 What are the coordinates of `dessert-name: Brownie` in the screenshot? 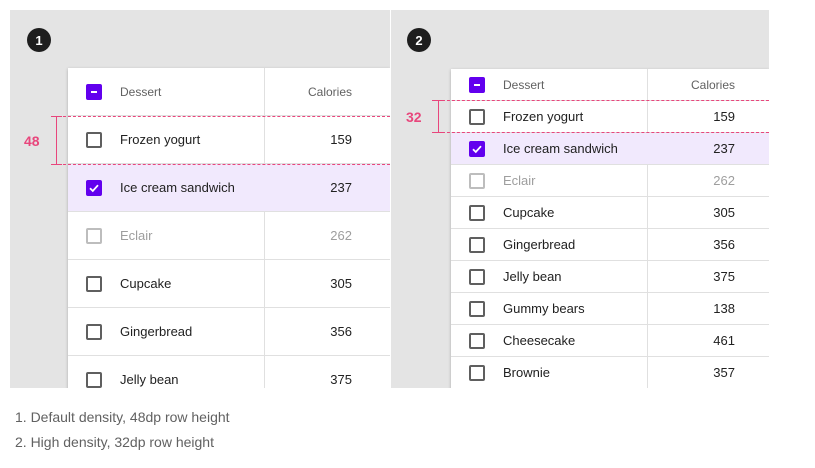 It's located at (526, 372).